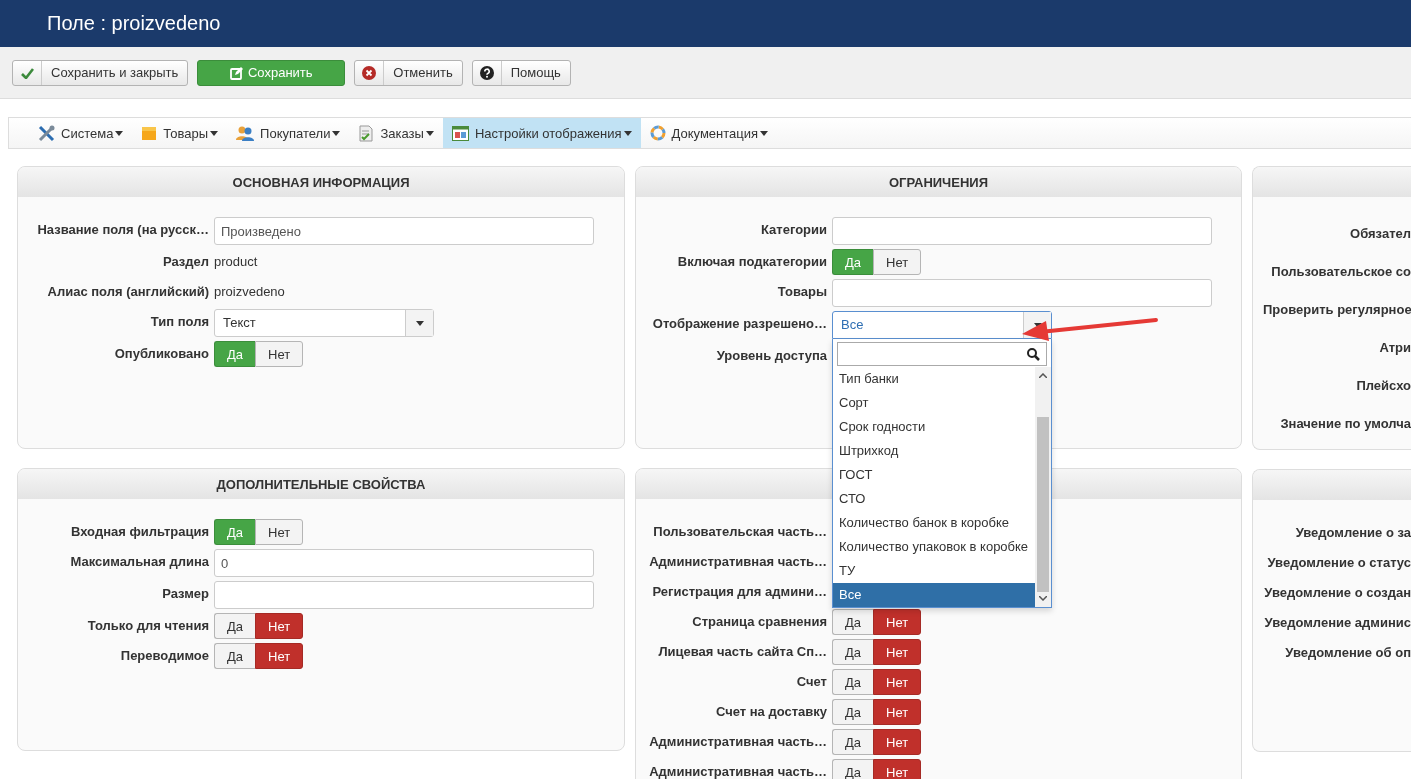  What do you see at coordinates (657, 133) in the screenshot?
I see `lifebuoy-icon` at bounding box center [657, 133].